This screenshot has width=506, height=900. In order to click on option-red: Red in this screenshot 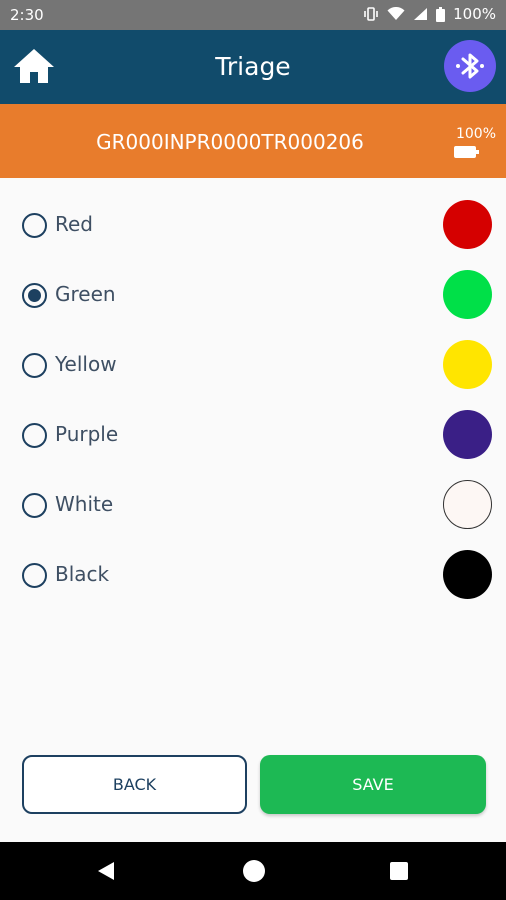, I will do `click(253, 225)`.